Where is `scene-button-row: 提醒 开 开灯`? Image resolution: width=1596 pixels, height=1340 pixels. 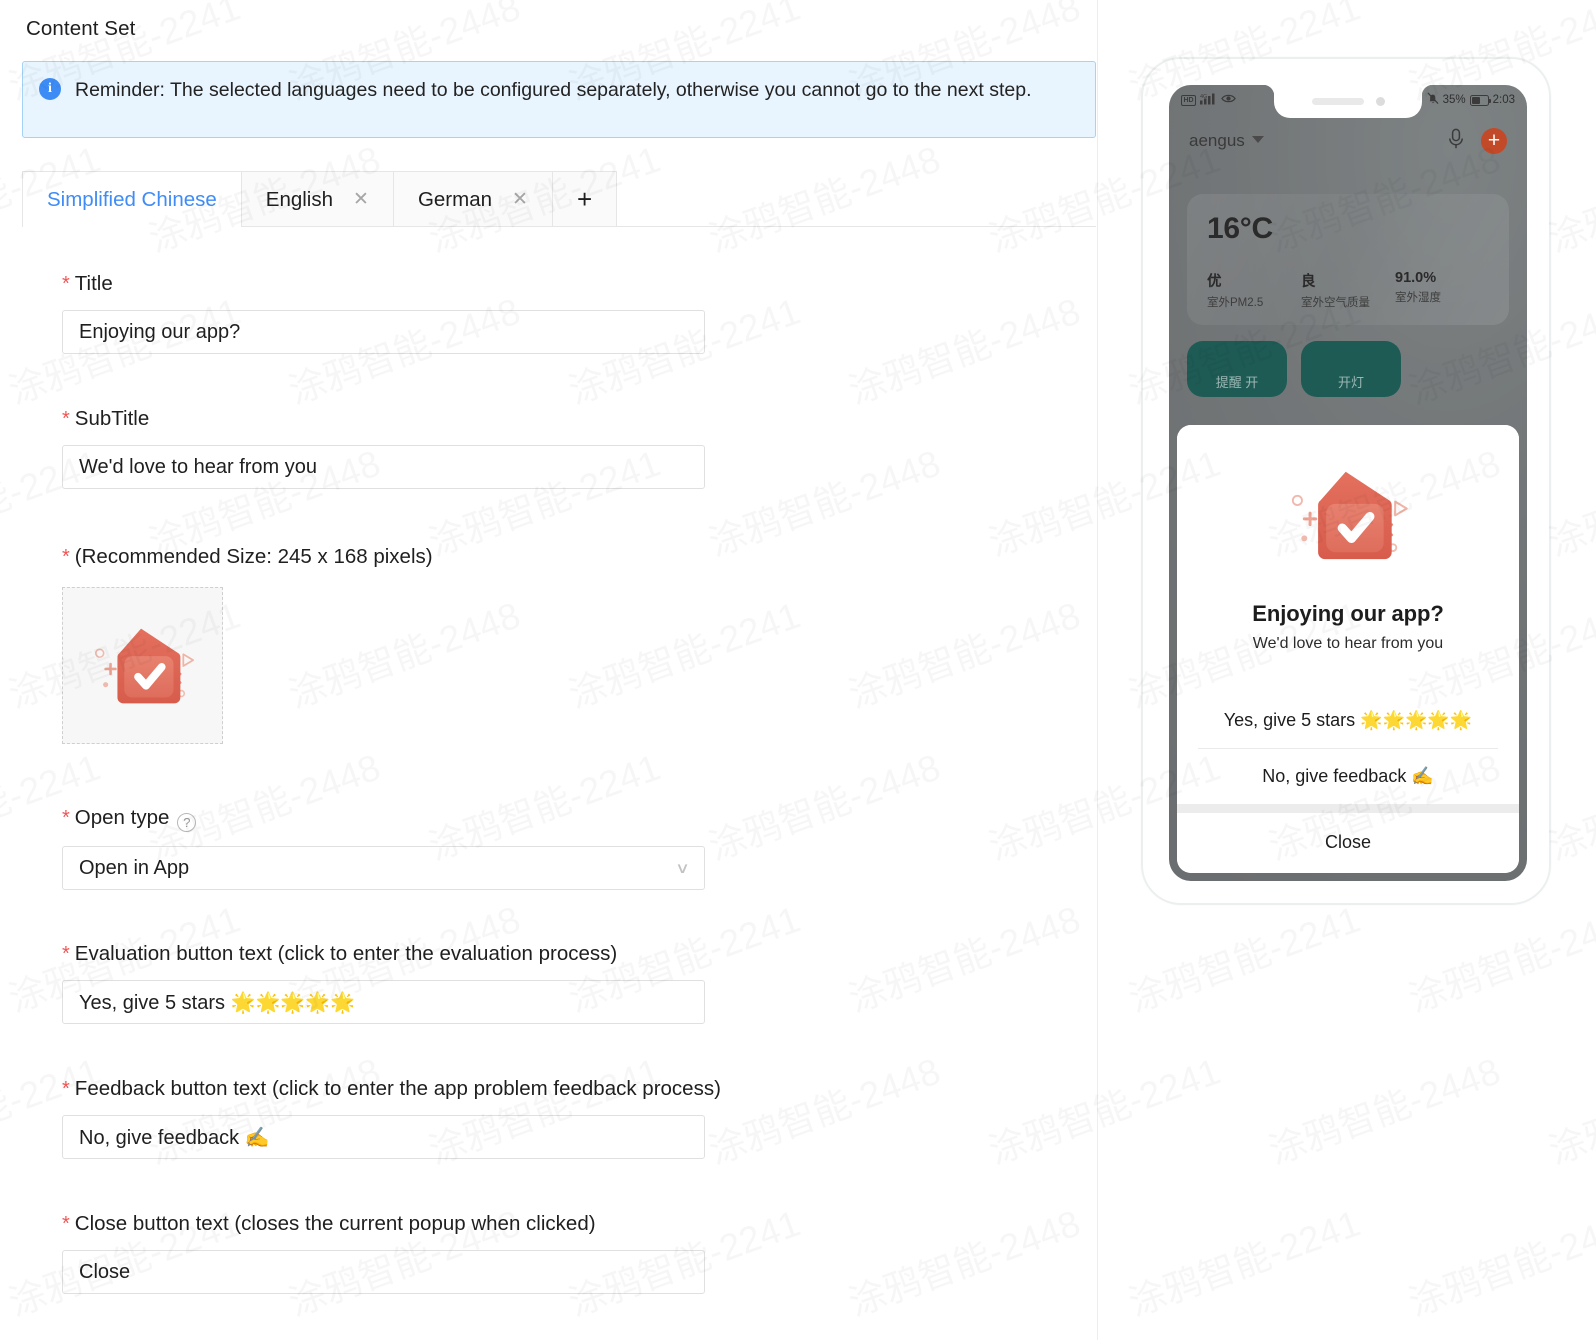
scene-button-row: 提醒 开 开灯 is located at coordinates (1348, 369).